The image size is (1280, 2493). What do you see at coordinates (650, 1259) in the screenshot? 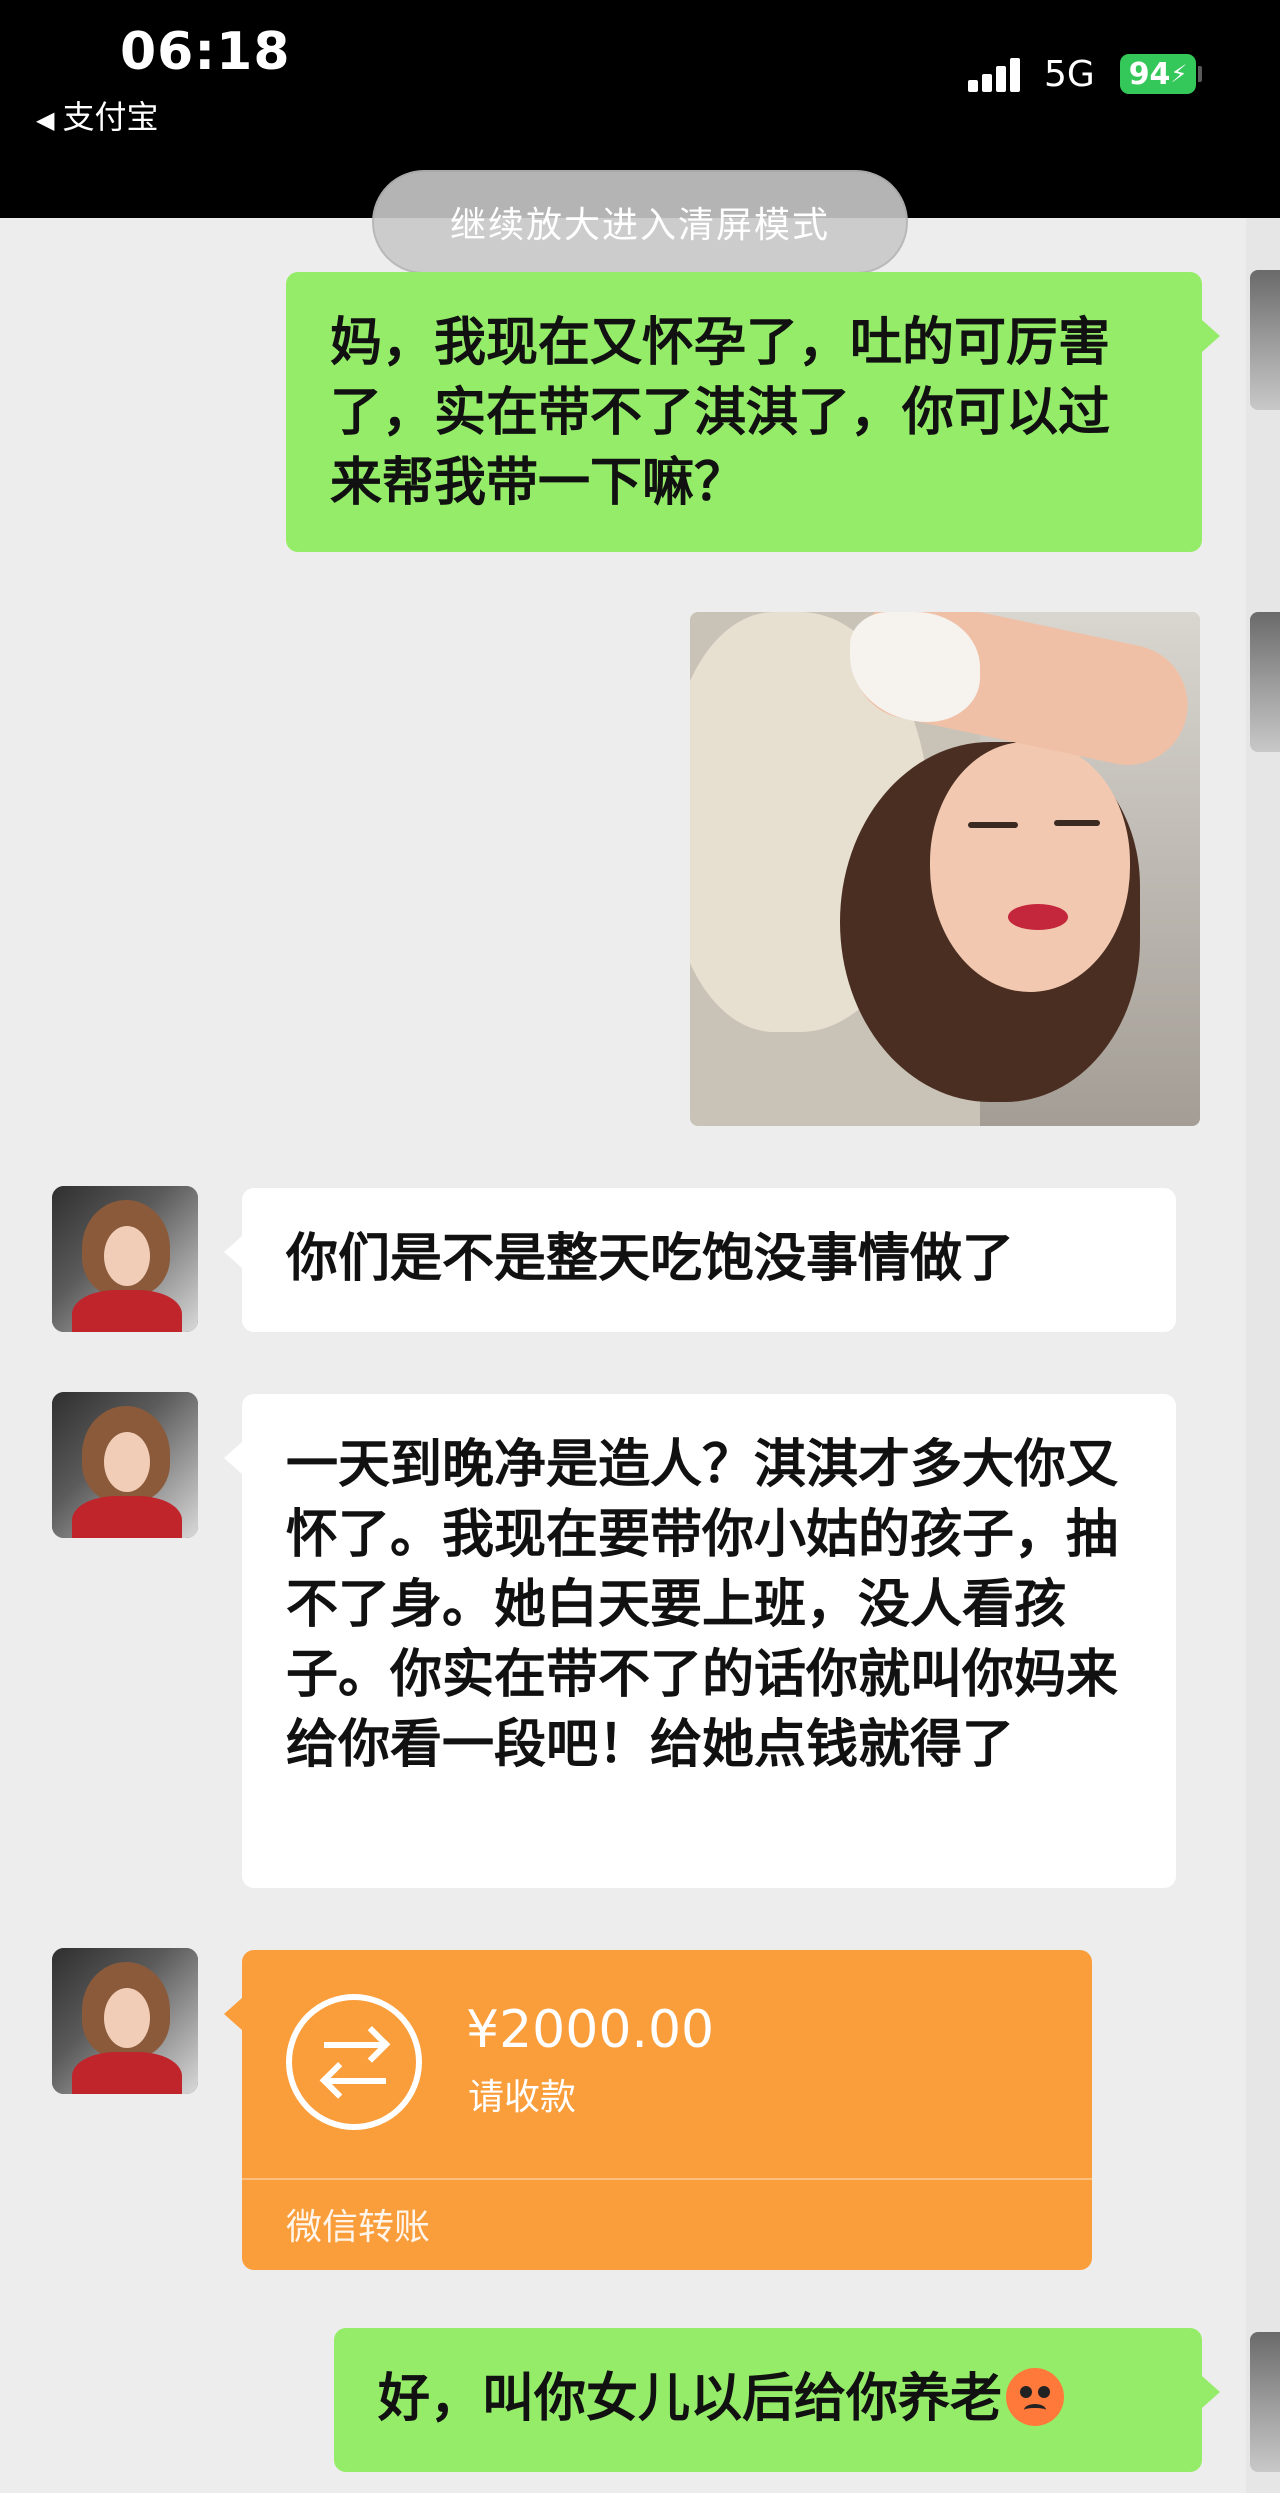
I see `message-text: 你们是不是整天吃饱没事情做了` at bounding box center [650, 1259].